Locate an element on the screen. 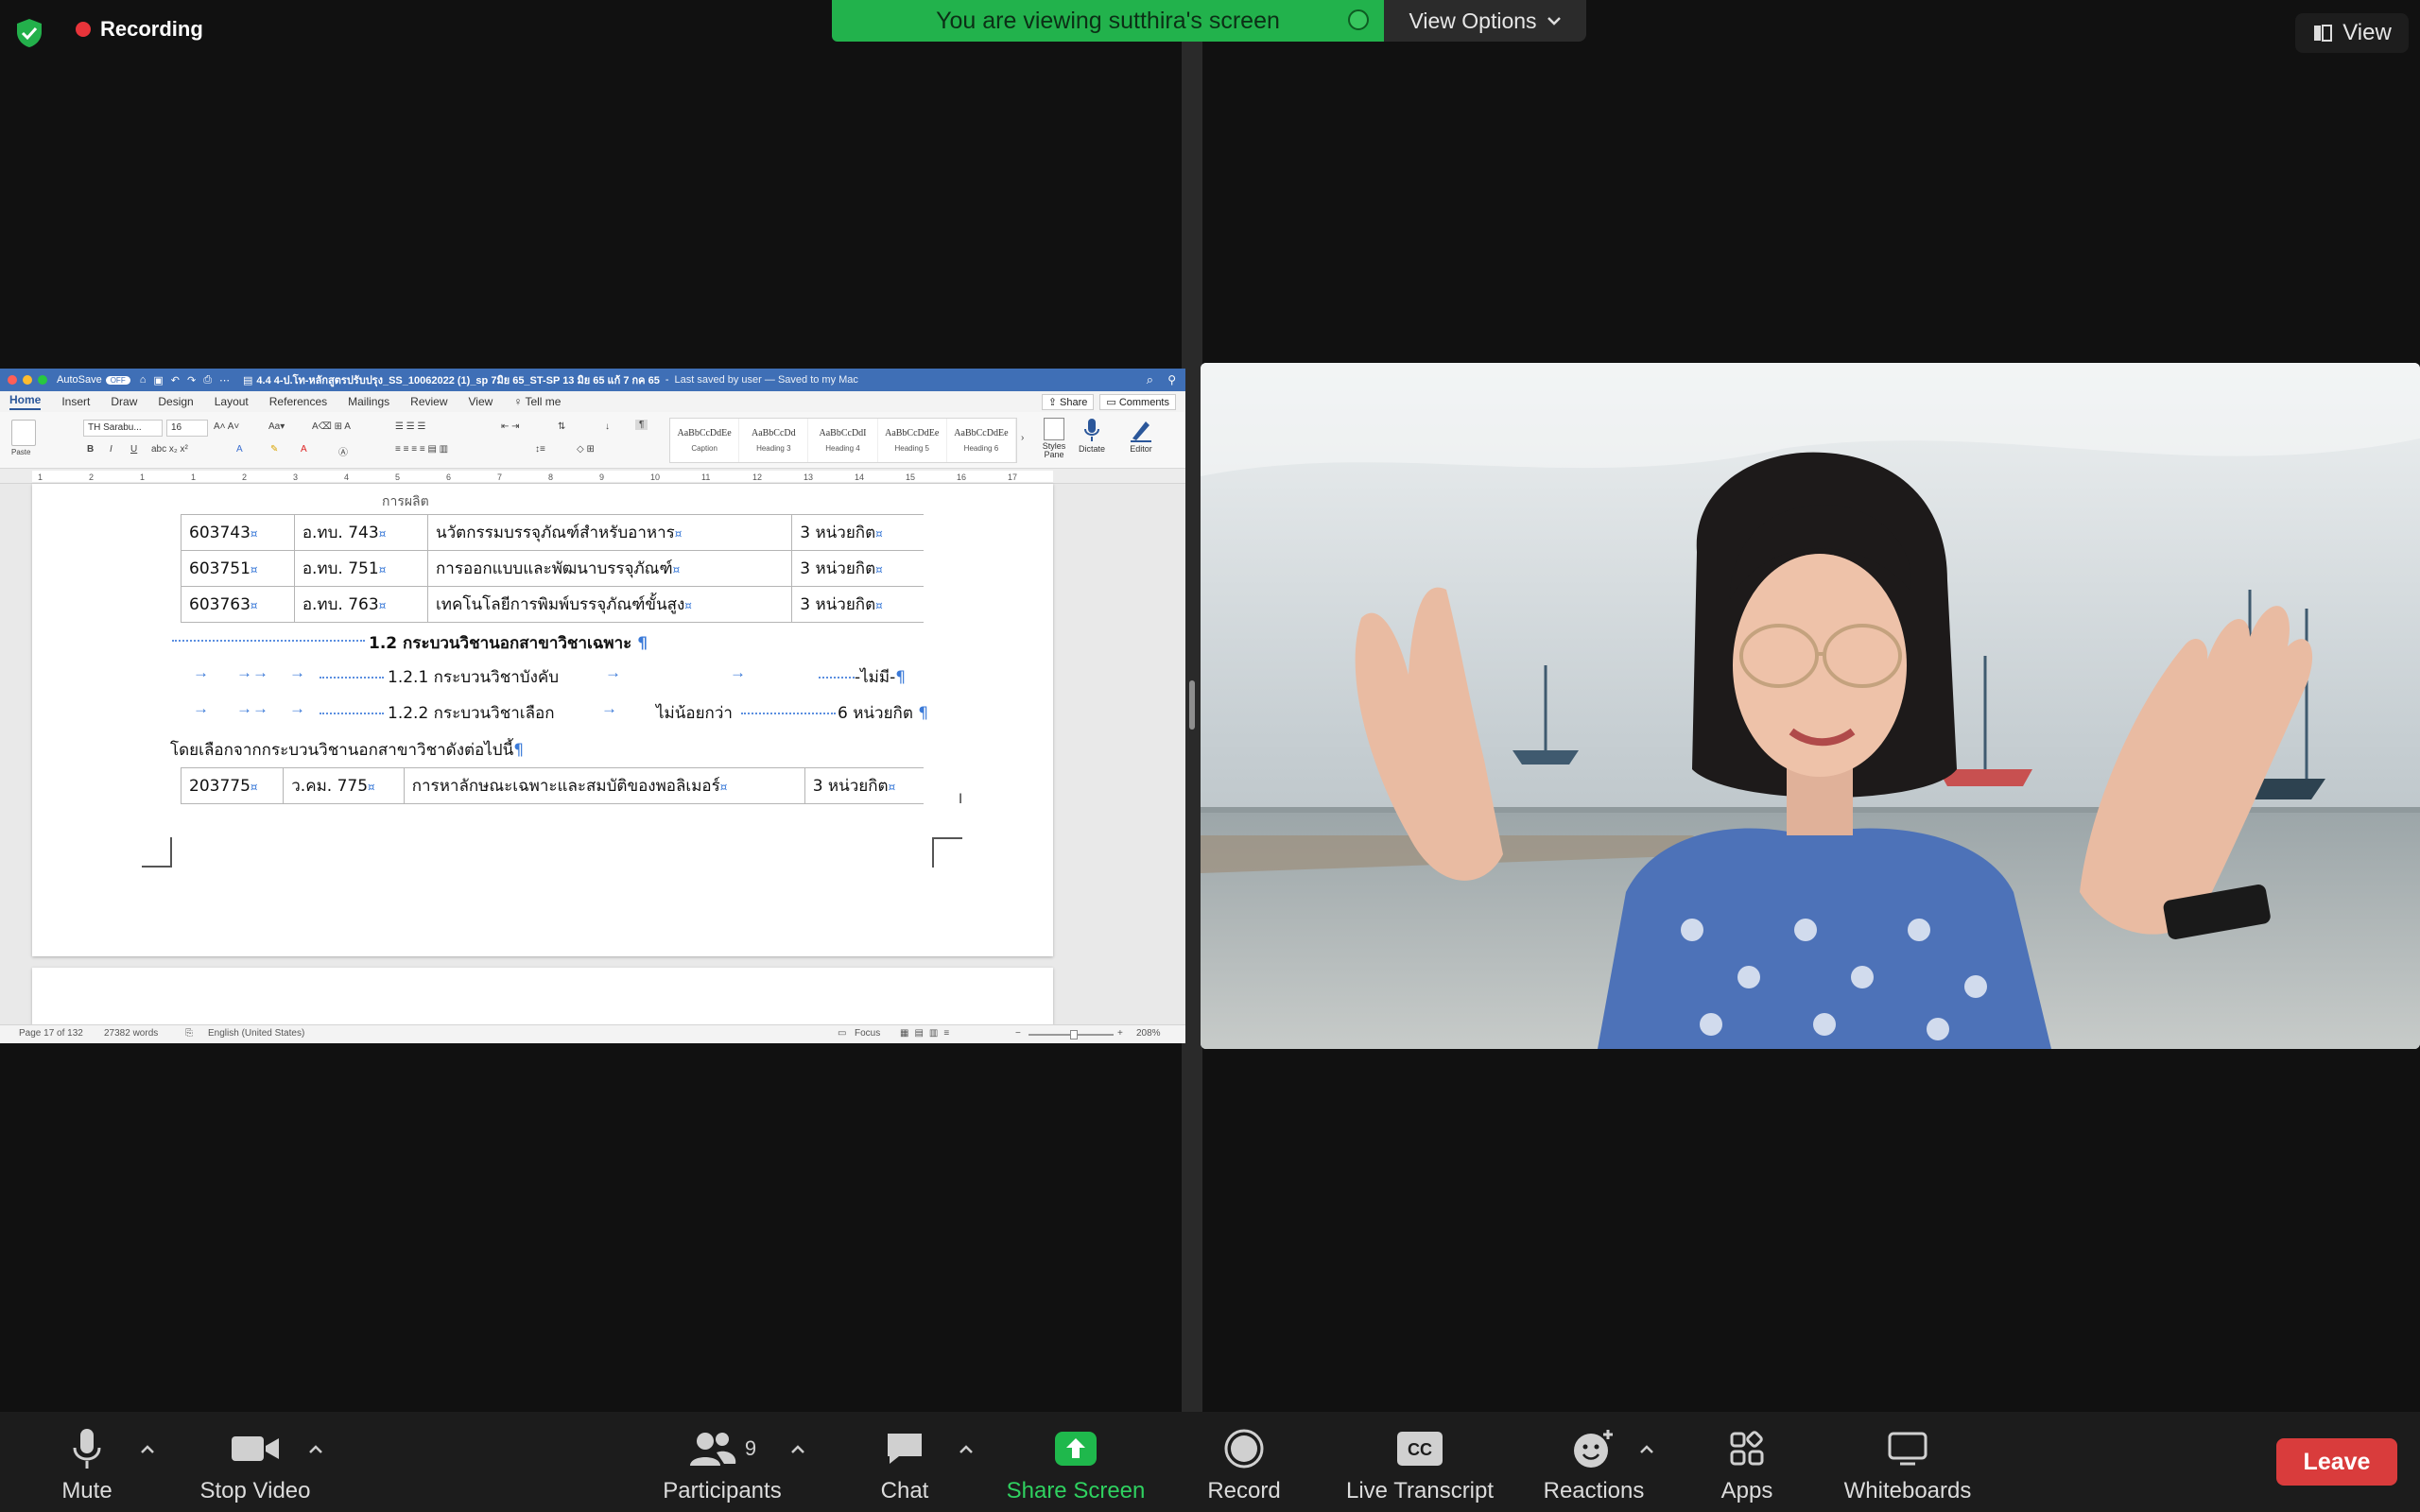  view-mode-icons: ▦▤▥≡ is located at coordinates (927, 1033).